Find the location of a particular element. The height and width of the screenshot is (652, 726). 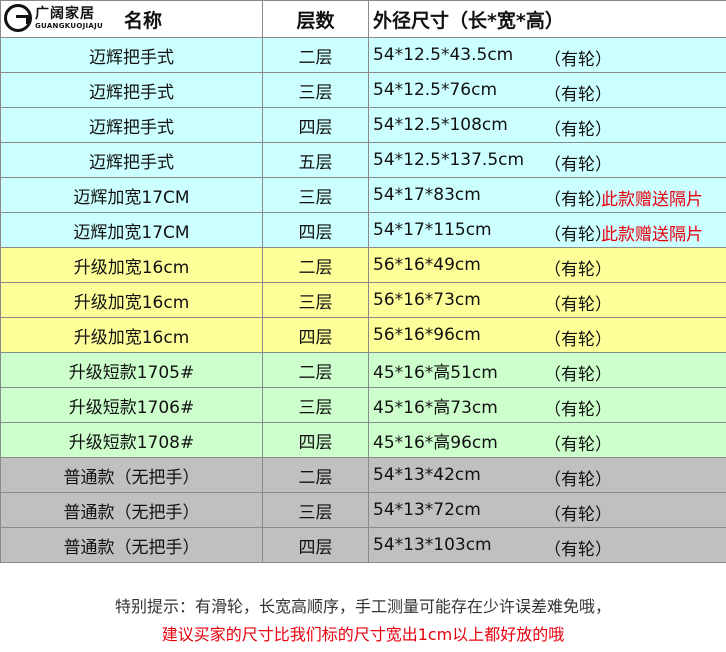

size-cell: 54*12.5*43.5cm （有轮） is located at coordinates (547, 55).